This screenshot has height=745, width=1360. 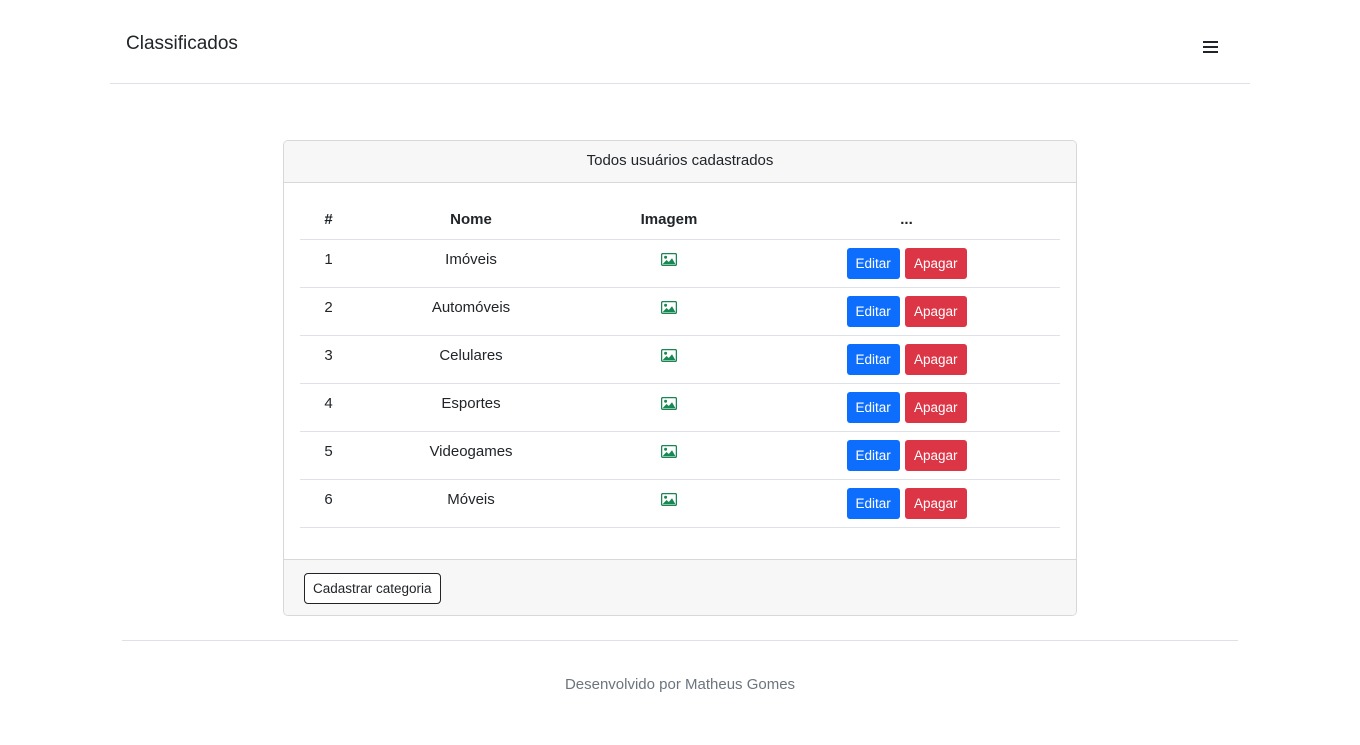 What do you see at coordinates (182, 44) in the screenshot?
I see `brand-link: Classificados` at bounding box center [182, 44].